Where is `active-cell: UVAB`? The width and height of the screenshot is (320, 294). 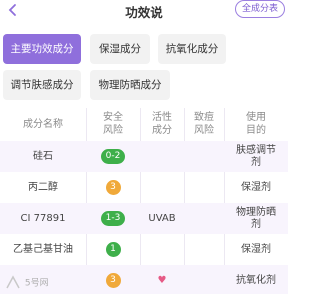
active-cell: UVAB is located at coordinates (162, 218).